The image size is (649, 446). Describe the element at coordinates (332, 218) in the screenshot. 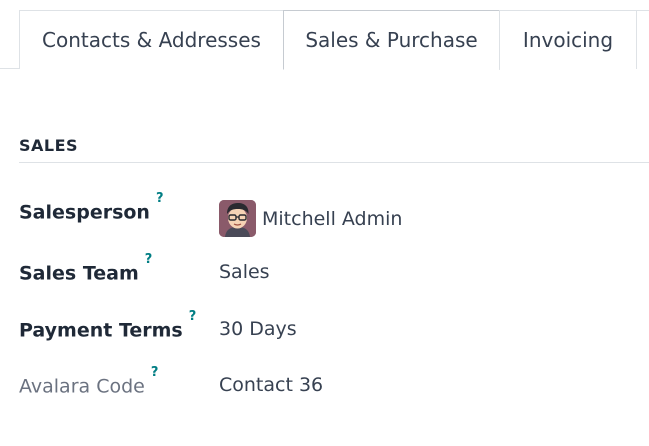

I see `salesperson-name: Mitchell Admin` at that location.